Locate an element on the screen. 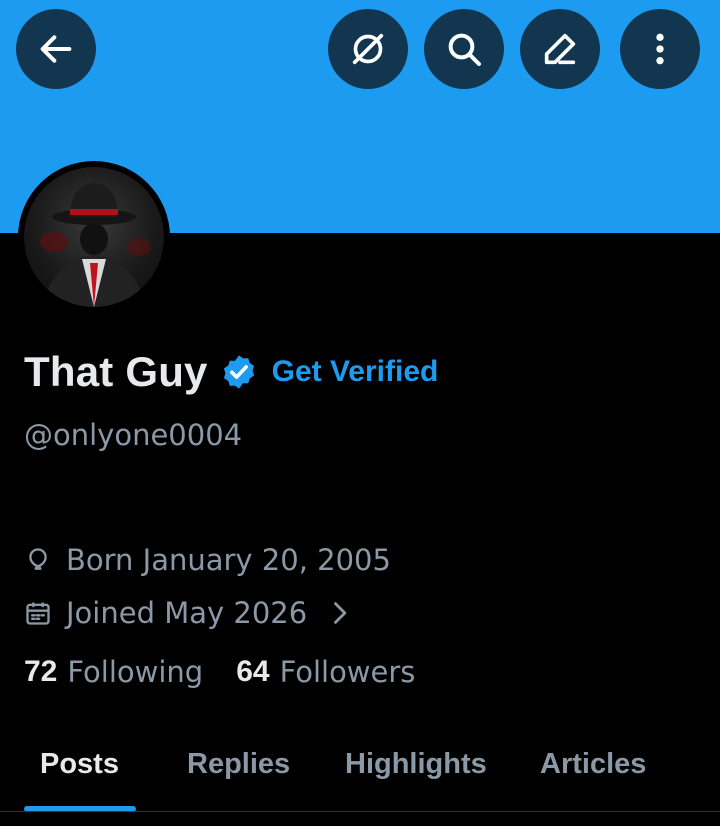 This screenshot has height=826, width=720. tab-articles: Articles is located at coordinates (593, 764).